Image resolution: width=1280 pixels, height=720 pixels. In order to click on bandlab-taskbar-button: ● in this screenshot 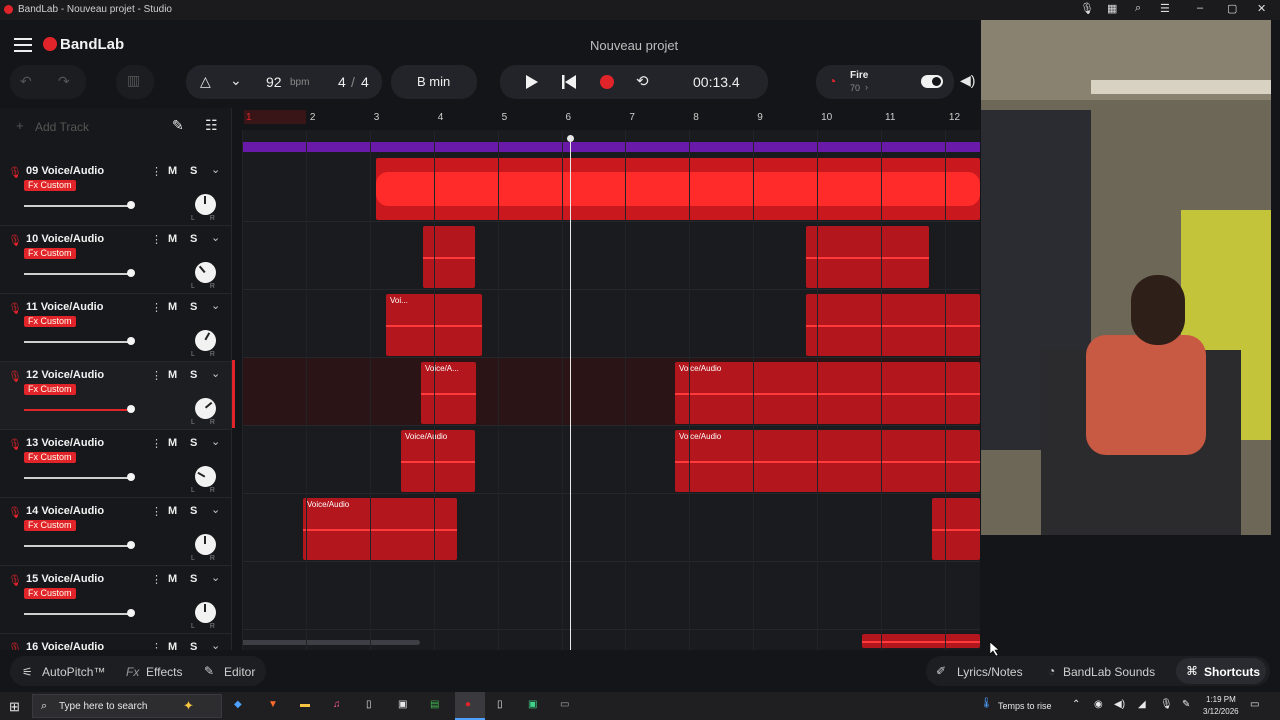, I will do `click(470, 706)`.